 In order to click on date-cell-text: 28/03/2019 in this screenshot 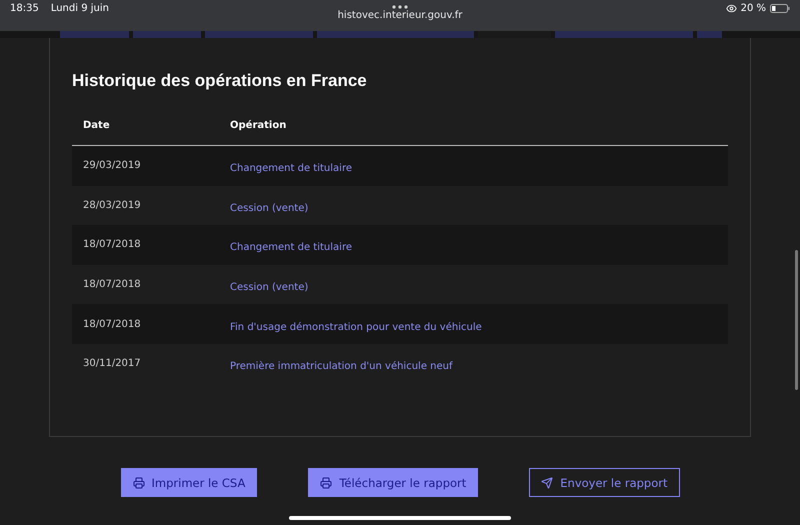, I will do `click(112, 205)`.